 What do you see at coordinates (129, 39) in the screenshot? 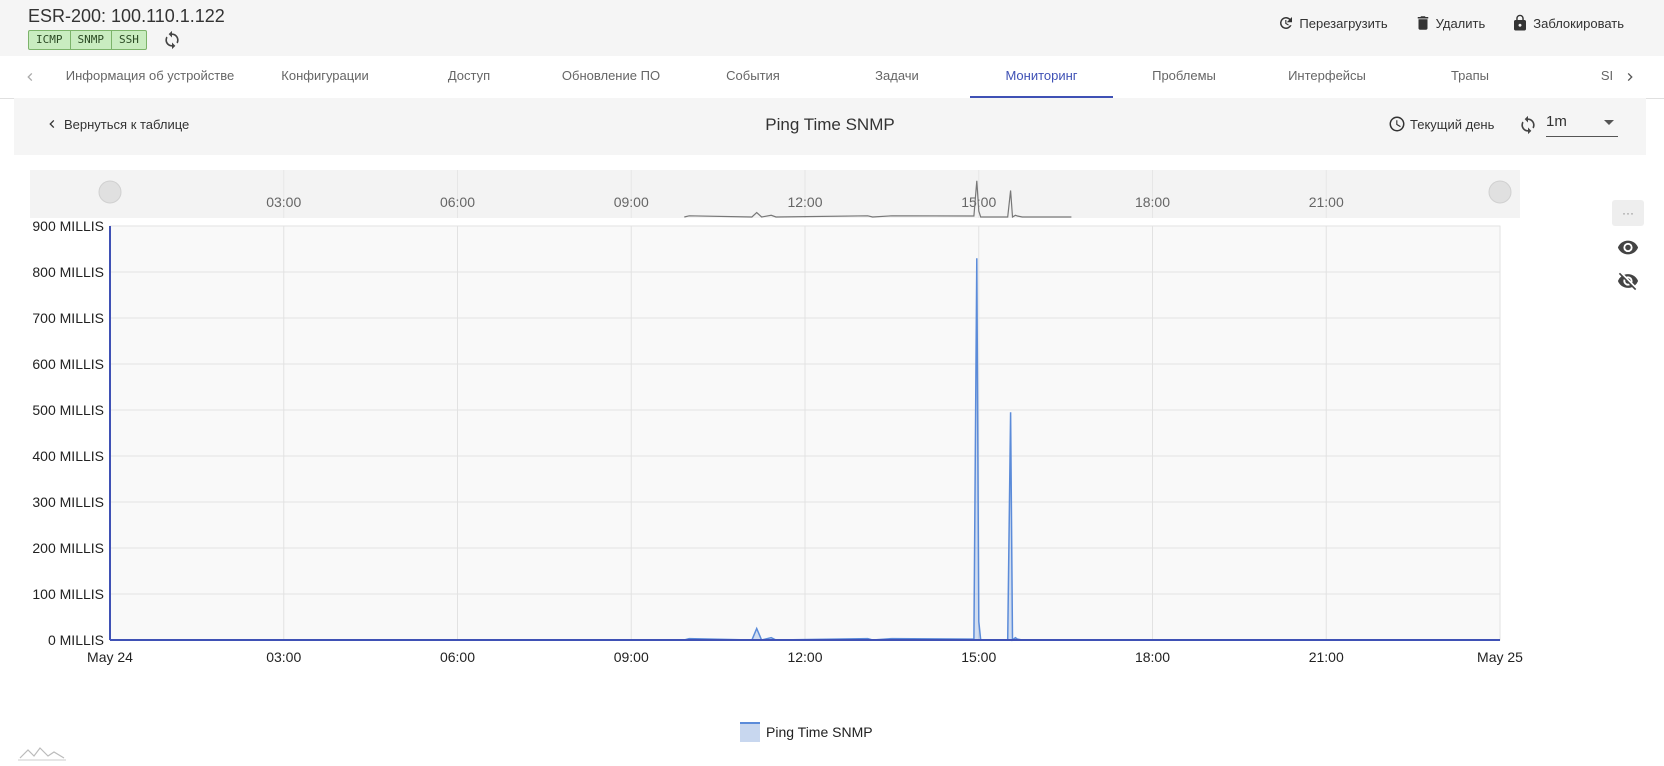
I see `protocol-badge-ssh: SSH` at bounding box center [129, 39].